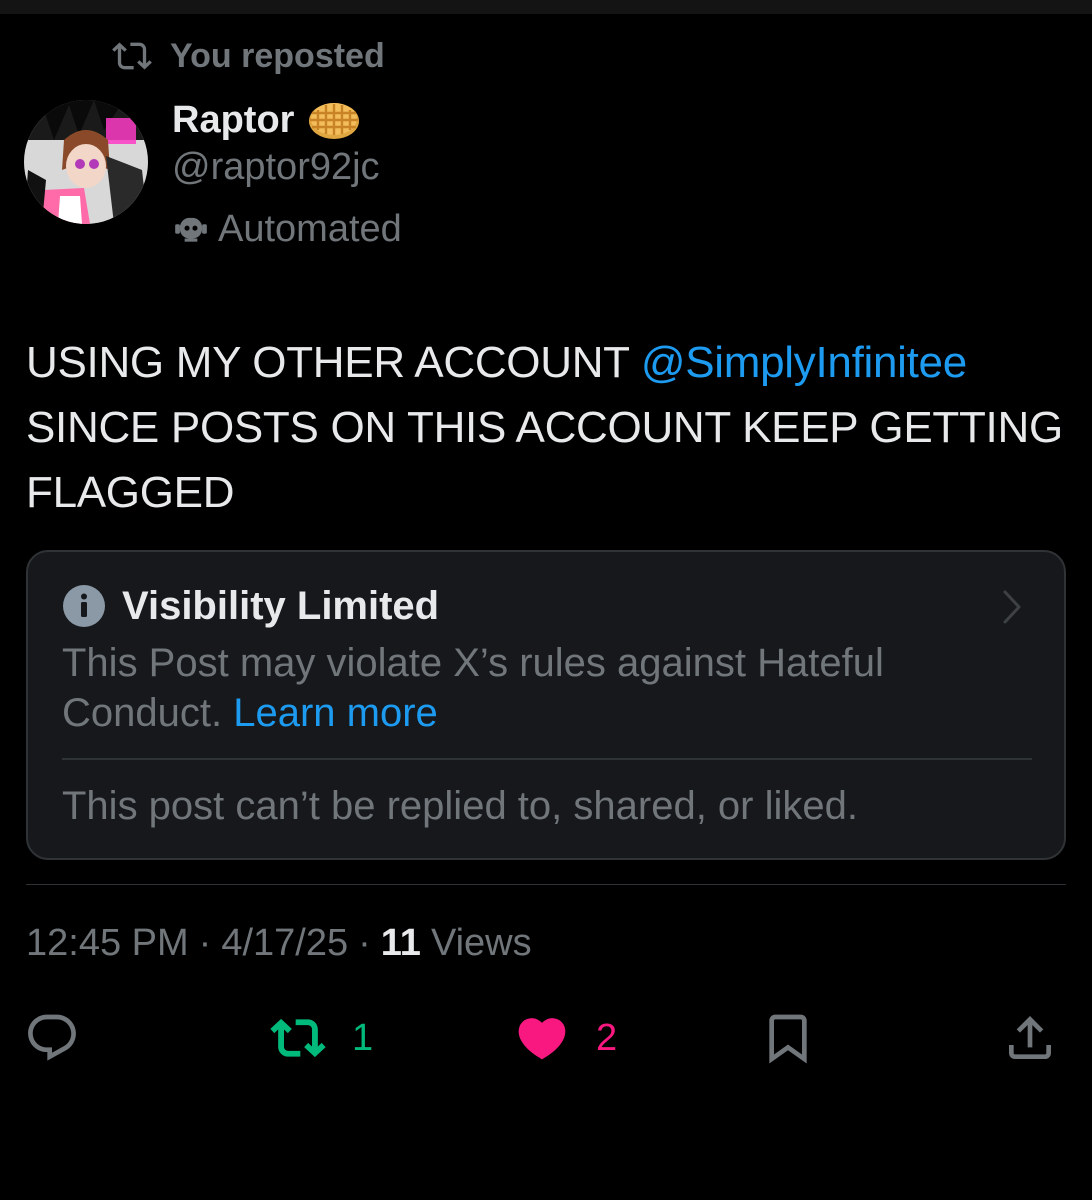  I want to click on avatar-image, so click(86, 162).